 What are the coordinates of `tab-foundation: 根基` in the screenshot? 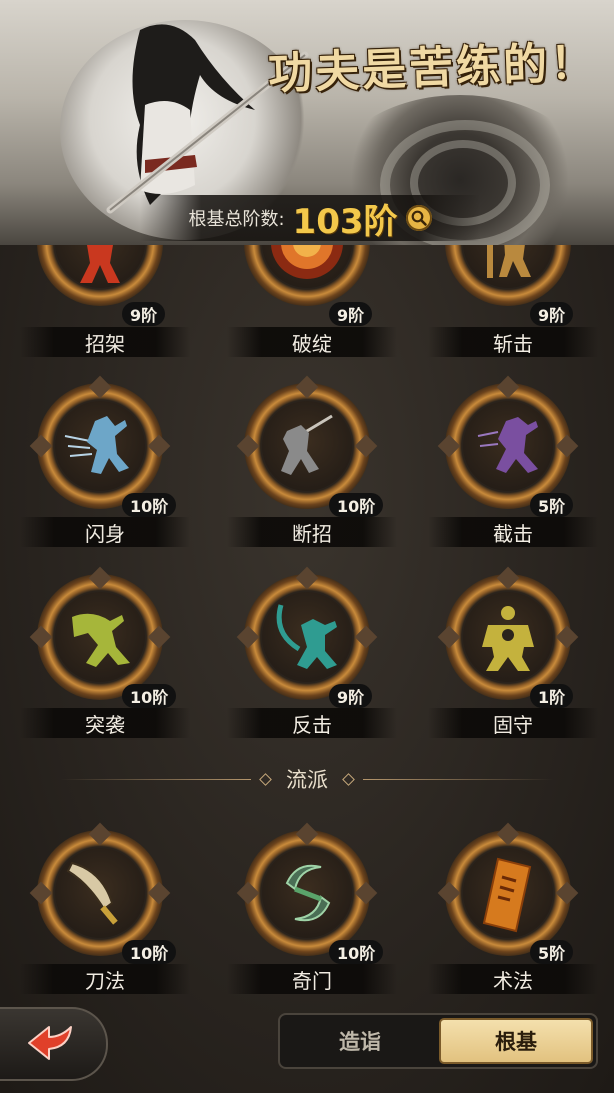 It's located at (516, 1041).